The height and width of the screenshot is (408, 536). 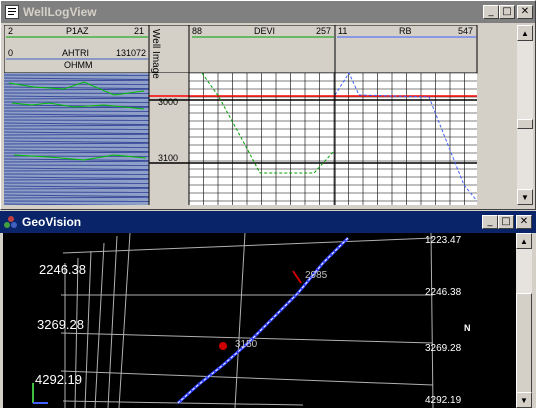 What do you see at coordinates (58, 379) in the screenshot?
I see `geo-label-left3: 4292.19` at bounding box center [58, 379].